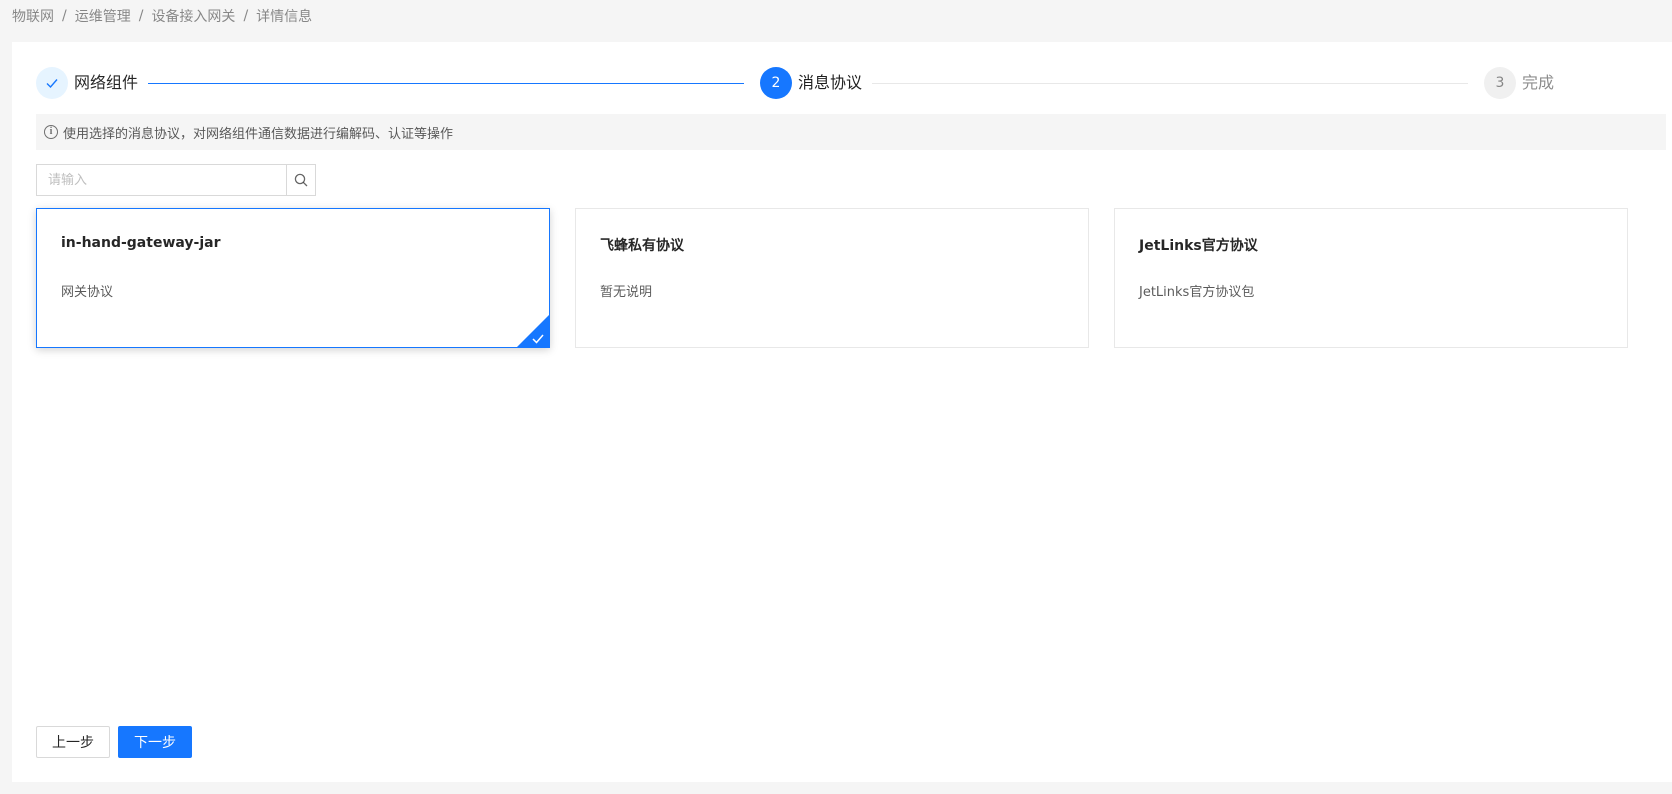 The image size is (1672, 794). I want to click on prev-step-button: 上一步, so click(73, 742).